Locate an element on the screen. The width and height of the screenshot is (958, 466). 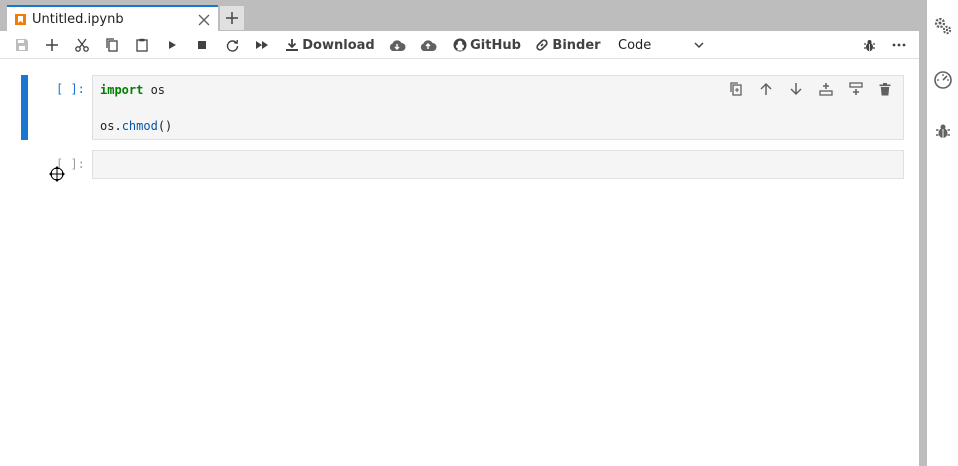
insert-cell-below-button is located at coordinates (856, 89).